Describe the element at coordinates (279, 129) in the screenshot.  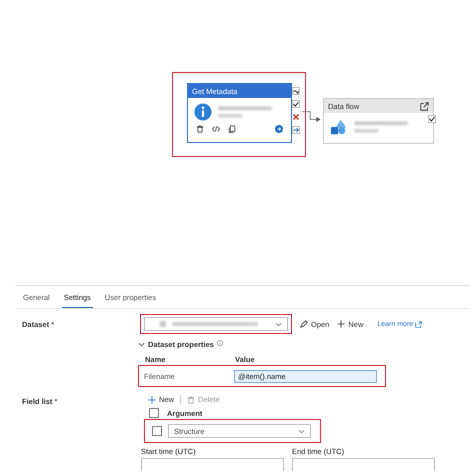
I see `arrow-right-icon` at that location.